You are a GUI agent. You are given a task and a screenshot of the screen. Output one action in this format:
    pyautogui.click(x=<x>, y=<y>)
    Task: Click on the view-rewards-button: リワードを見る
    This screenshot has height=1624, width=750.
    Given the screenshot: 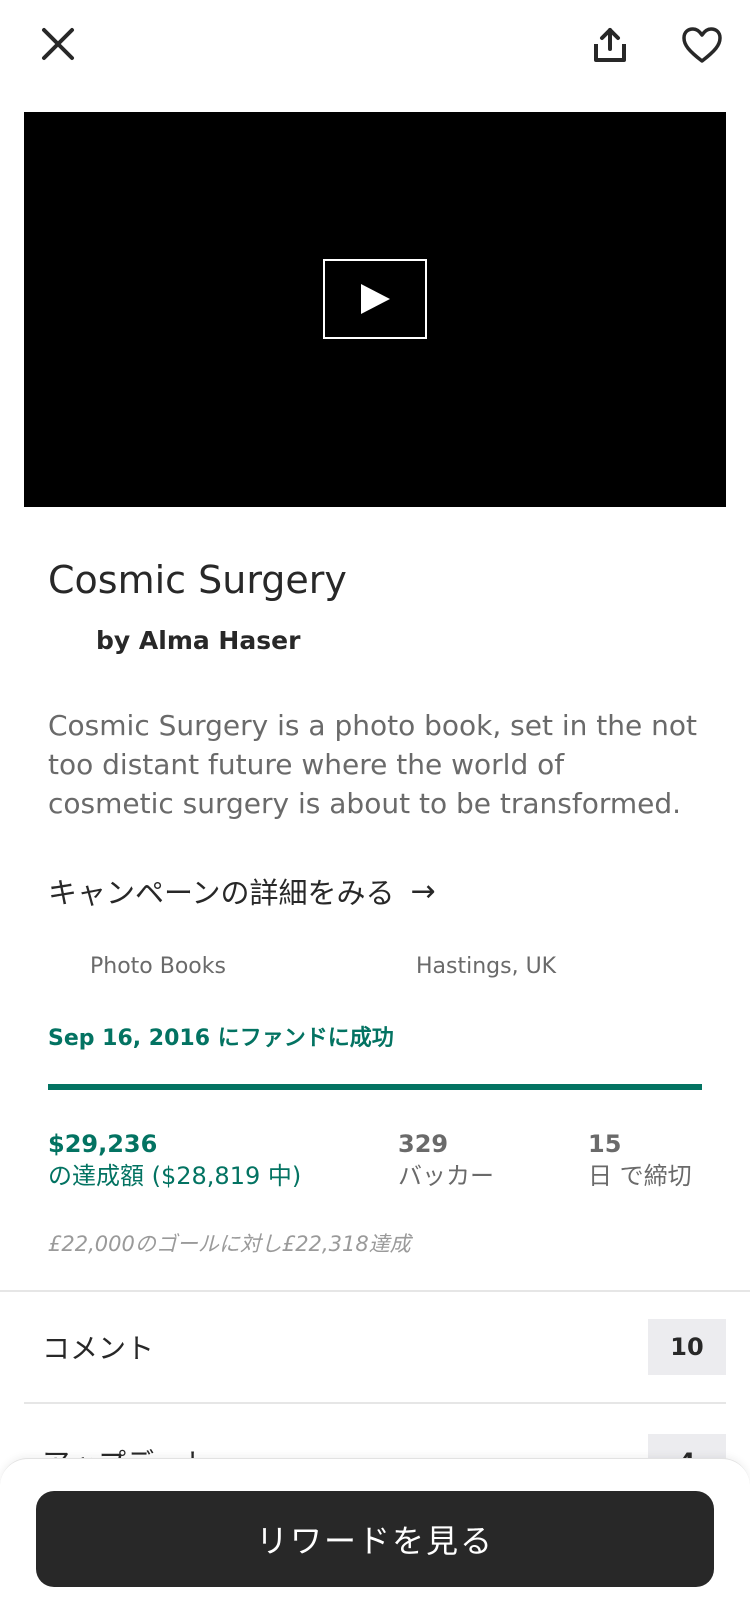 What is the action you would take?
    pyautogui.click(x=375, y=1539)
    